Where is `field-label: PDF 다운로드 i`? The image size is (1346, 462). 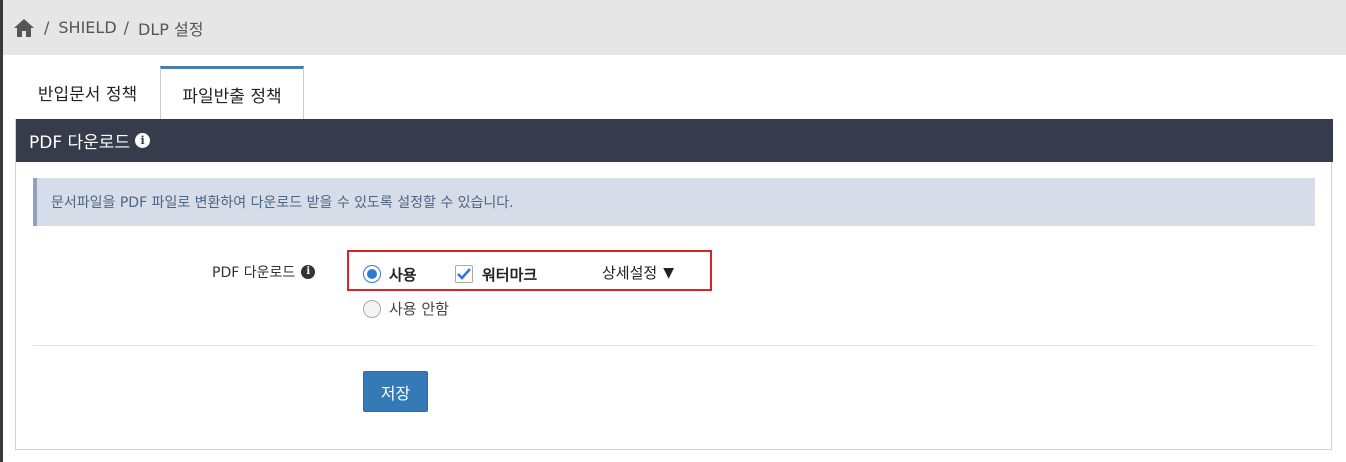 field-label: PDF 다운로드 i is located at coordinates (264, 272).